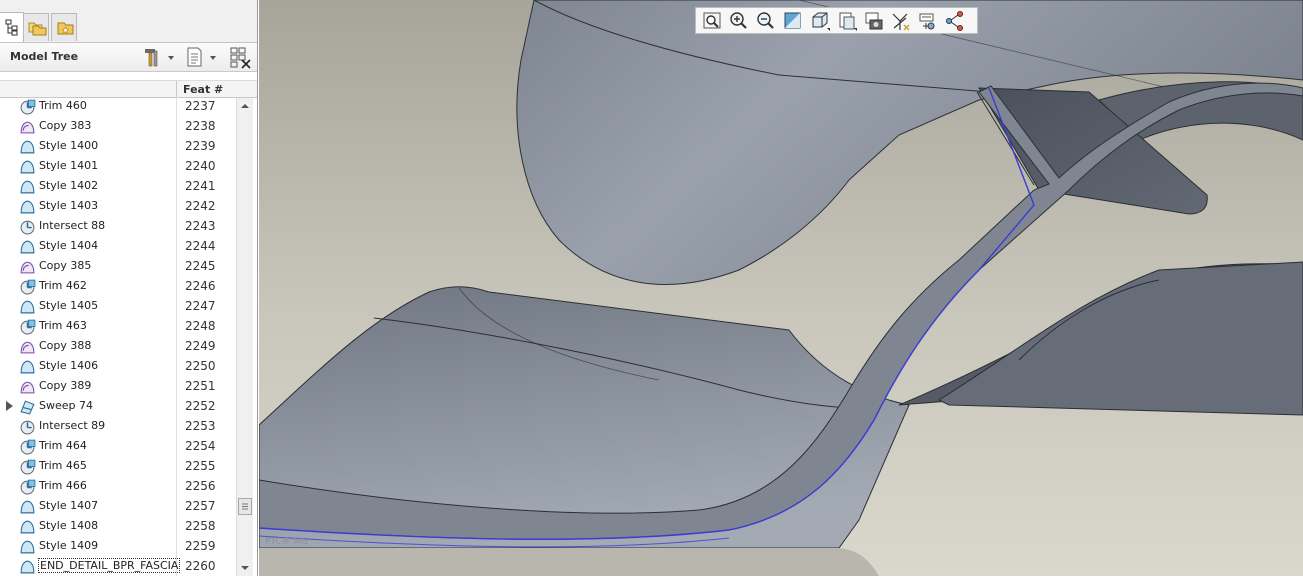  I want to click on tree-item-label: Style 1401, so click(68, 165).